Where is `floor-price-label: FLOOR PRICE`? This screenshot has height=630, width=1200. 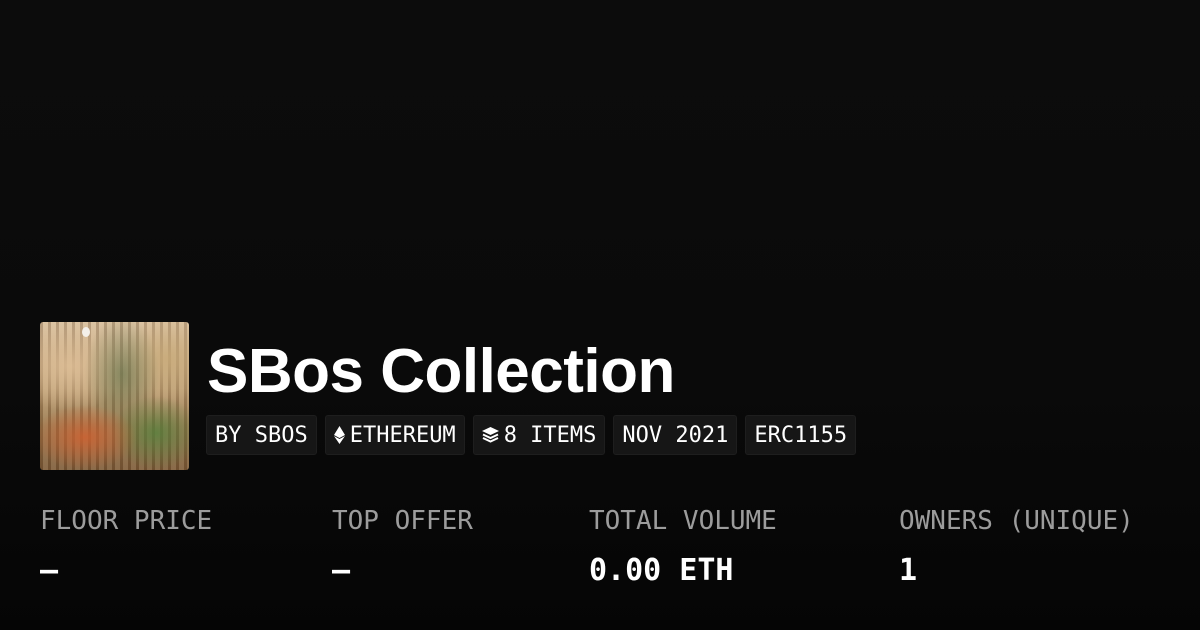 floor-price-label: FLOOR PRICE is located at coordinates (126, 521).